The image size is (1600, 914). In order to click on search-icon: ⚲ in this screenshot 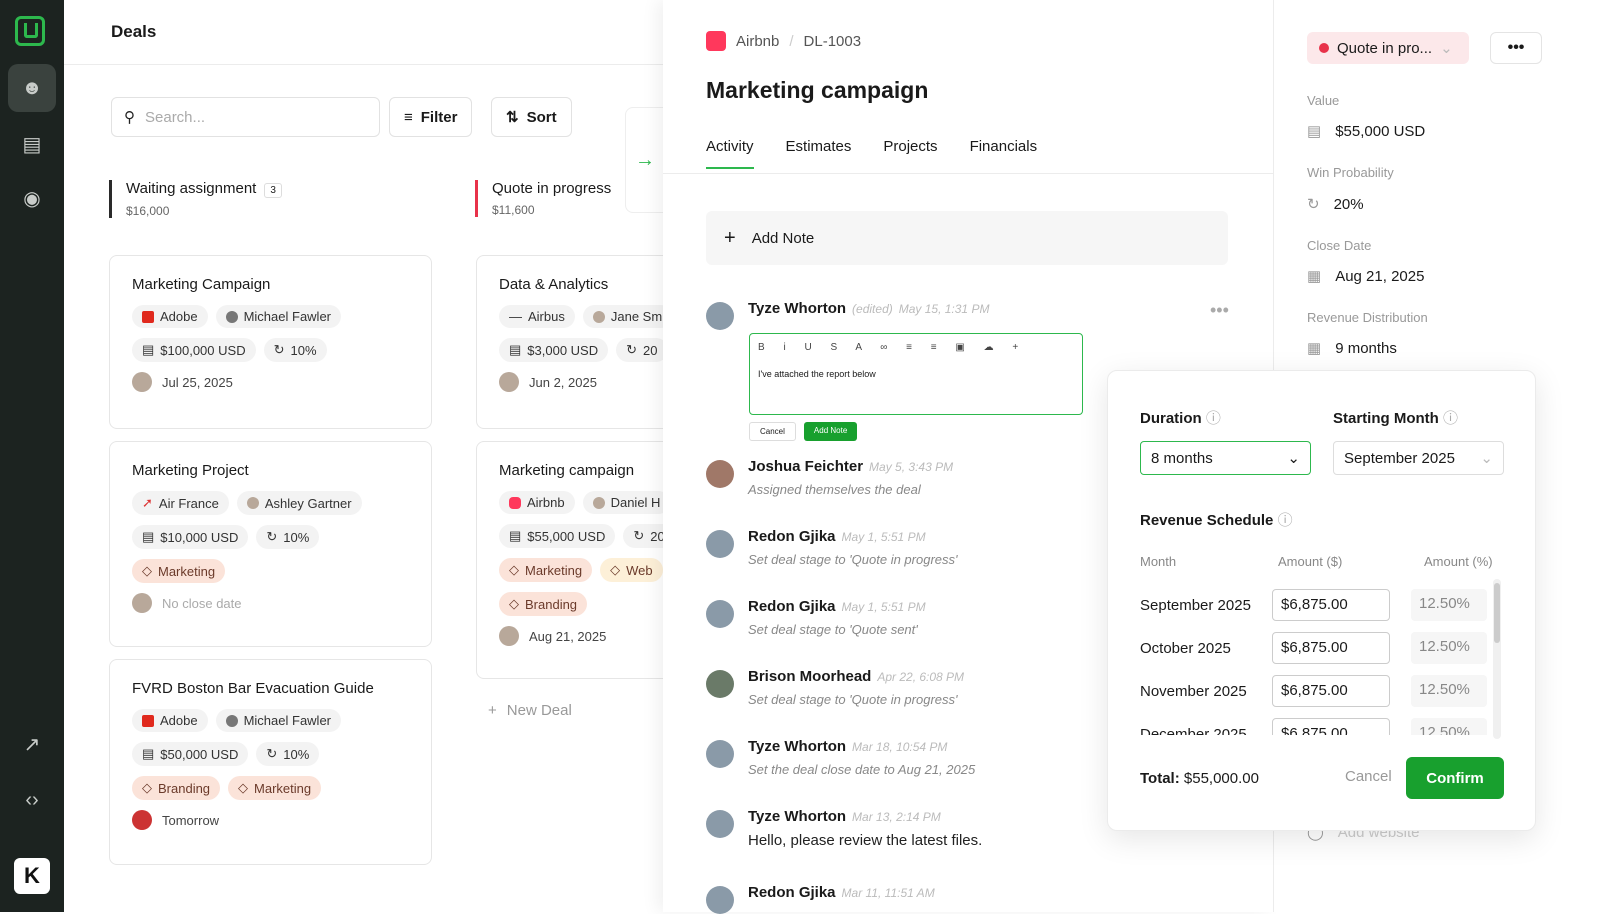, I will do `click(129, 117)`.